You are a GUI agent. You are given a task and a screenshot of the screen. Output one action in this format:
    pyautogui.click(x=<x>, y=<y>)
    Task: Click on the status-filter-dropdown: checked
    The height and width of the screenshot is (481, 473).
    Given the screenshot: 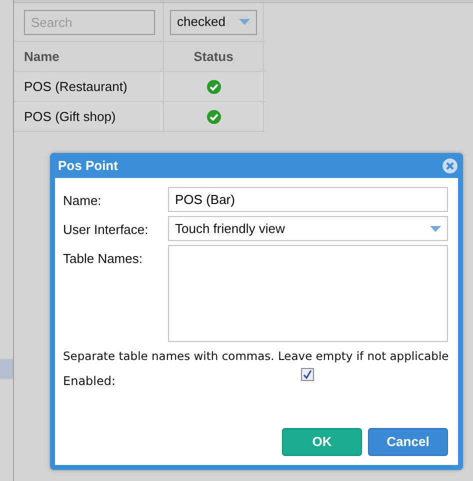 What is the action you would take?
    pyautogui.click(x=213, y=22)
    